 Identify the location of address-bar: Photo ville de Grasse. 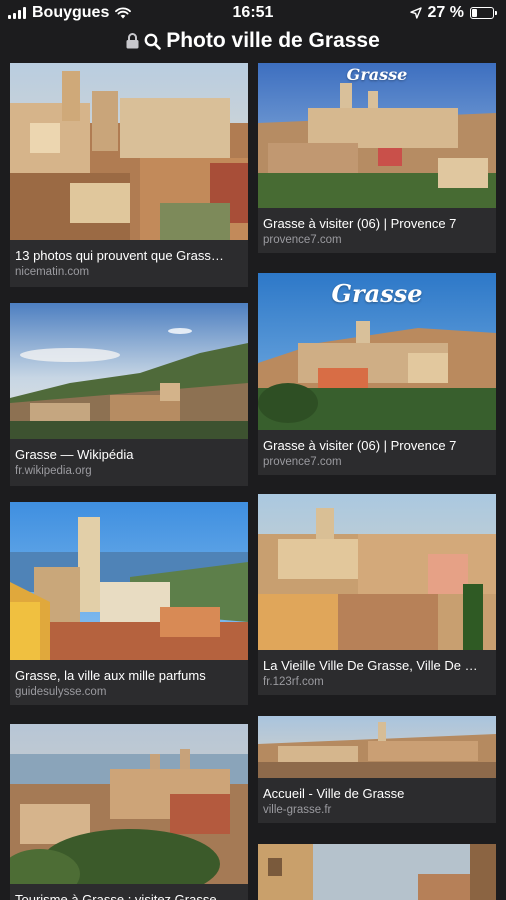
(253, 41).